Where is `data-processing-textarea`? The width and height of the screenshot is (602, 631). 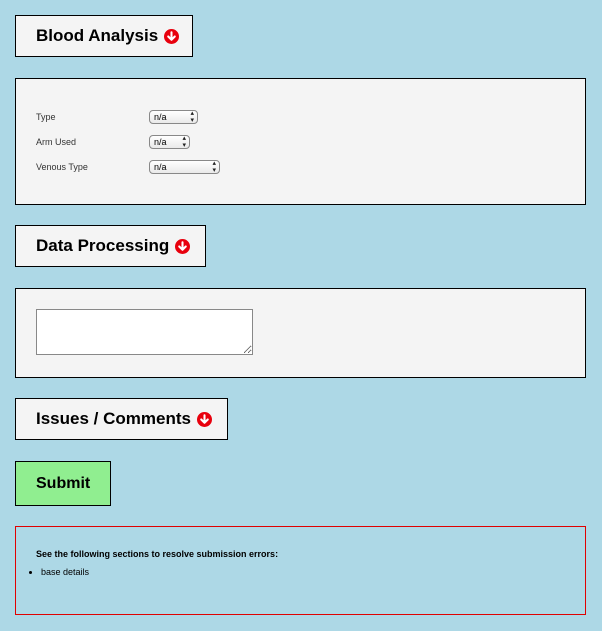
data-processing-textarea is located at coordinates (144, 332).